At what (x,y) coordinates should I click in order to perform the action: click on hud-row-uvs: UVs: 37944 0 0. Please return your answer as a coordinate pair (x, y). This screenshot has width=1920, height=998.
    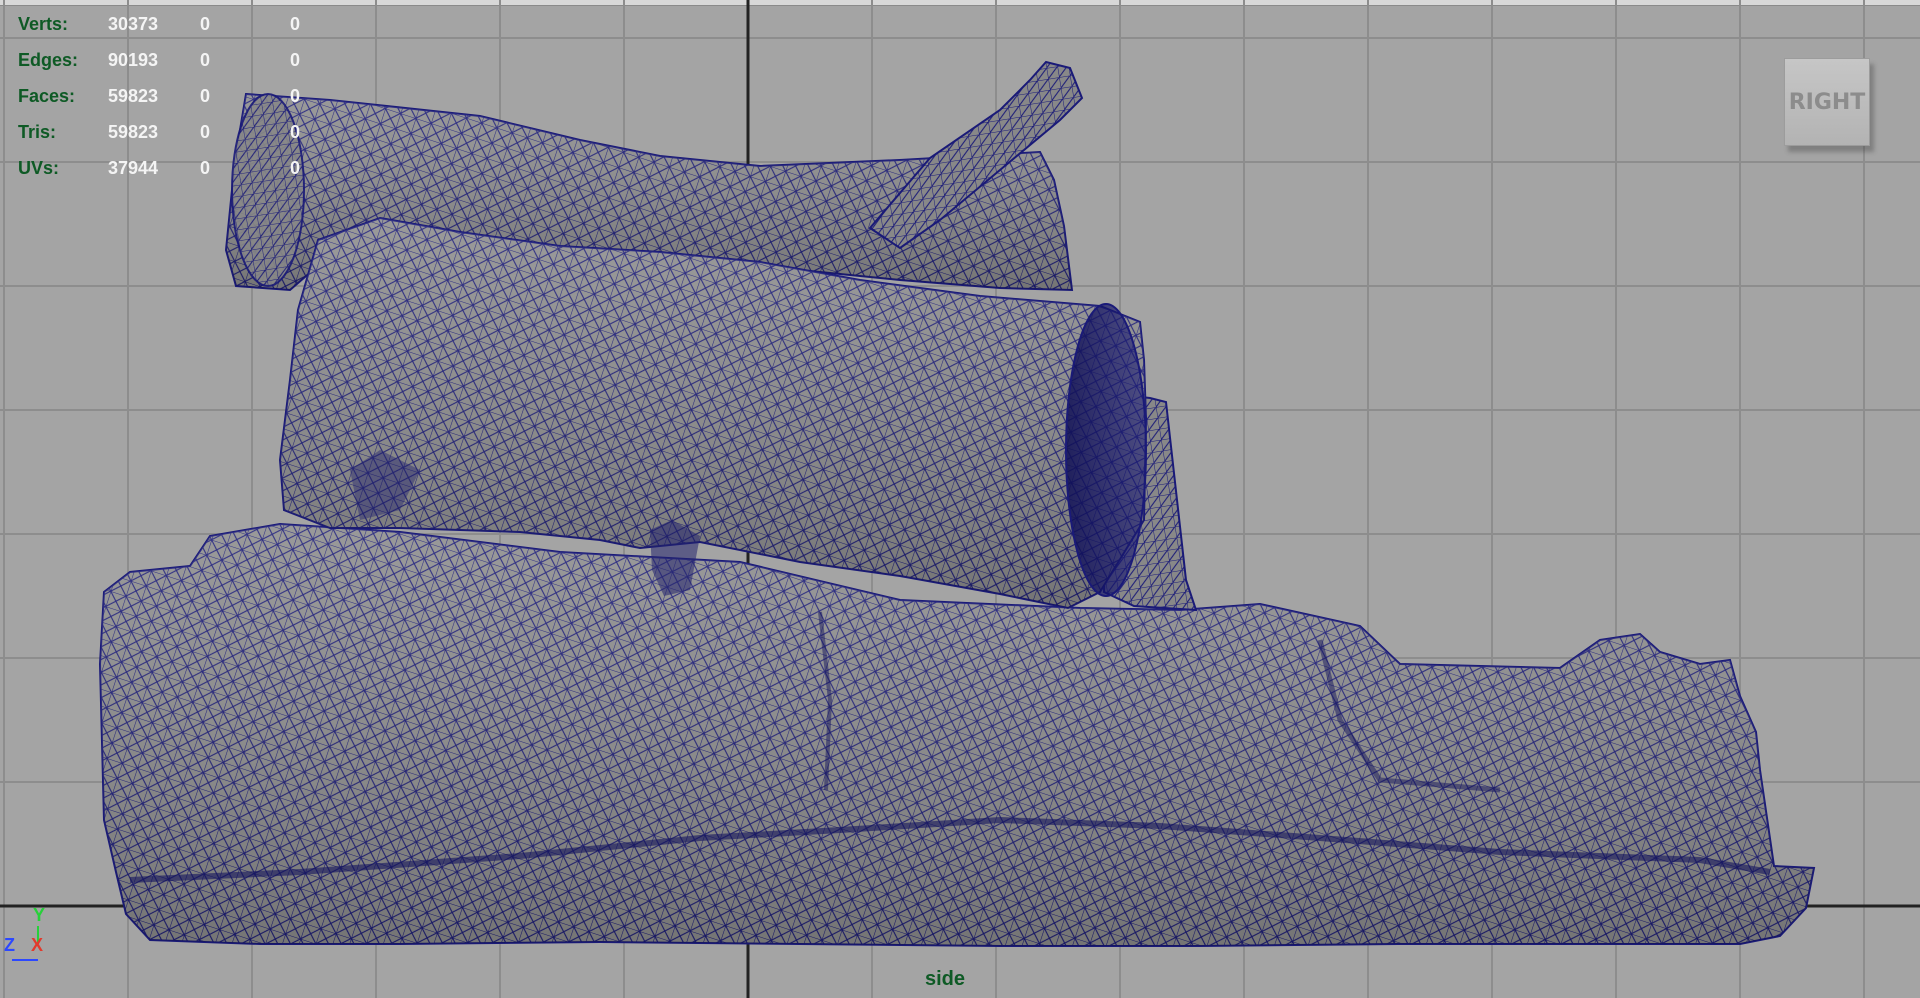
    Looking at the image, I should click on (168, 168).